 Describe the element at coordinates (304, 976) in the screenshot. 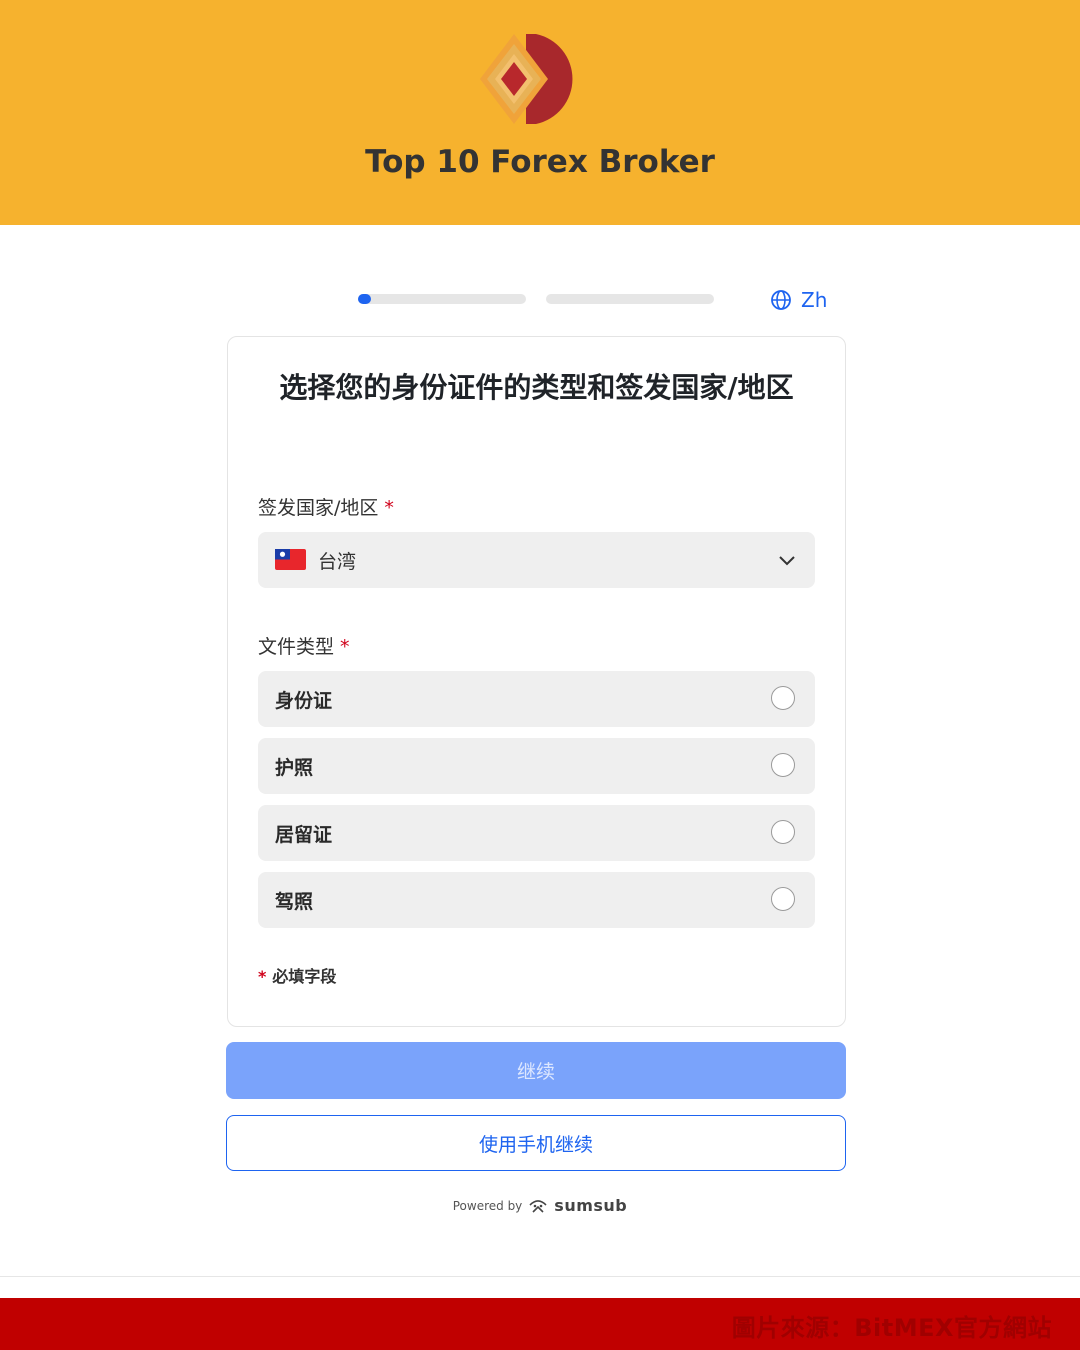

I see `required-note-text: 必填字段` at that location.